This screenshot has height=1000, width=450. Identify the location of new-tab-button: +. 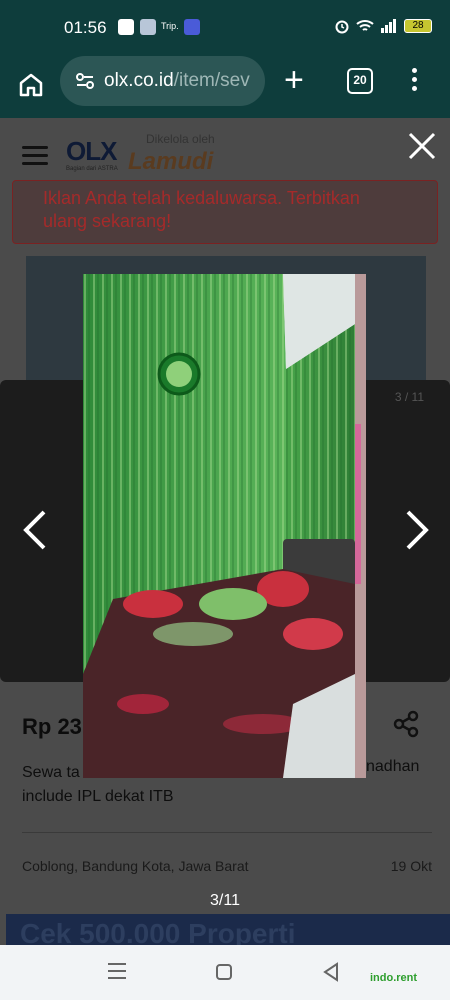
(294, 80).